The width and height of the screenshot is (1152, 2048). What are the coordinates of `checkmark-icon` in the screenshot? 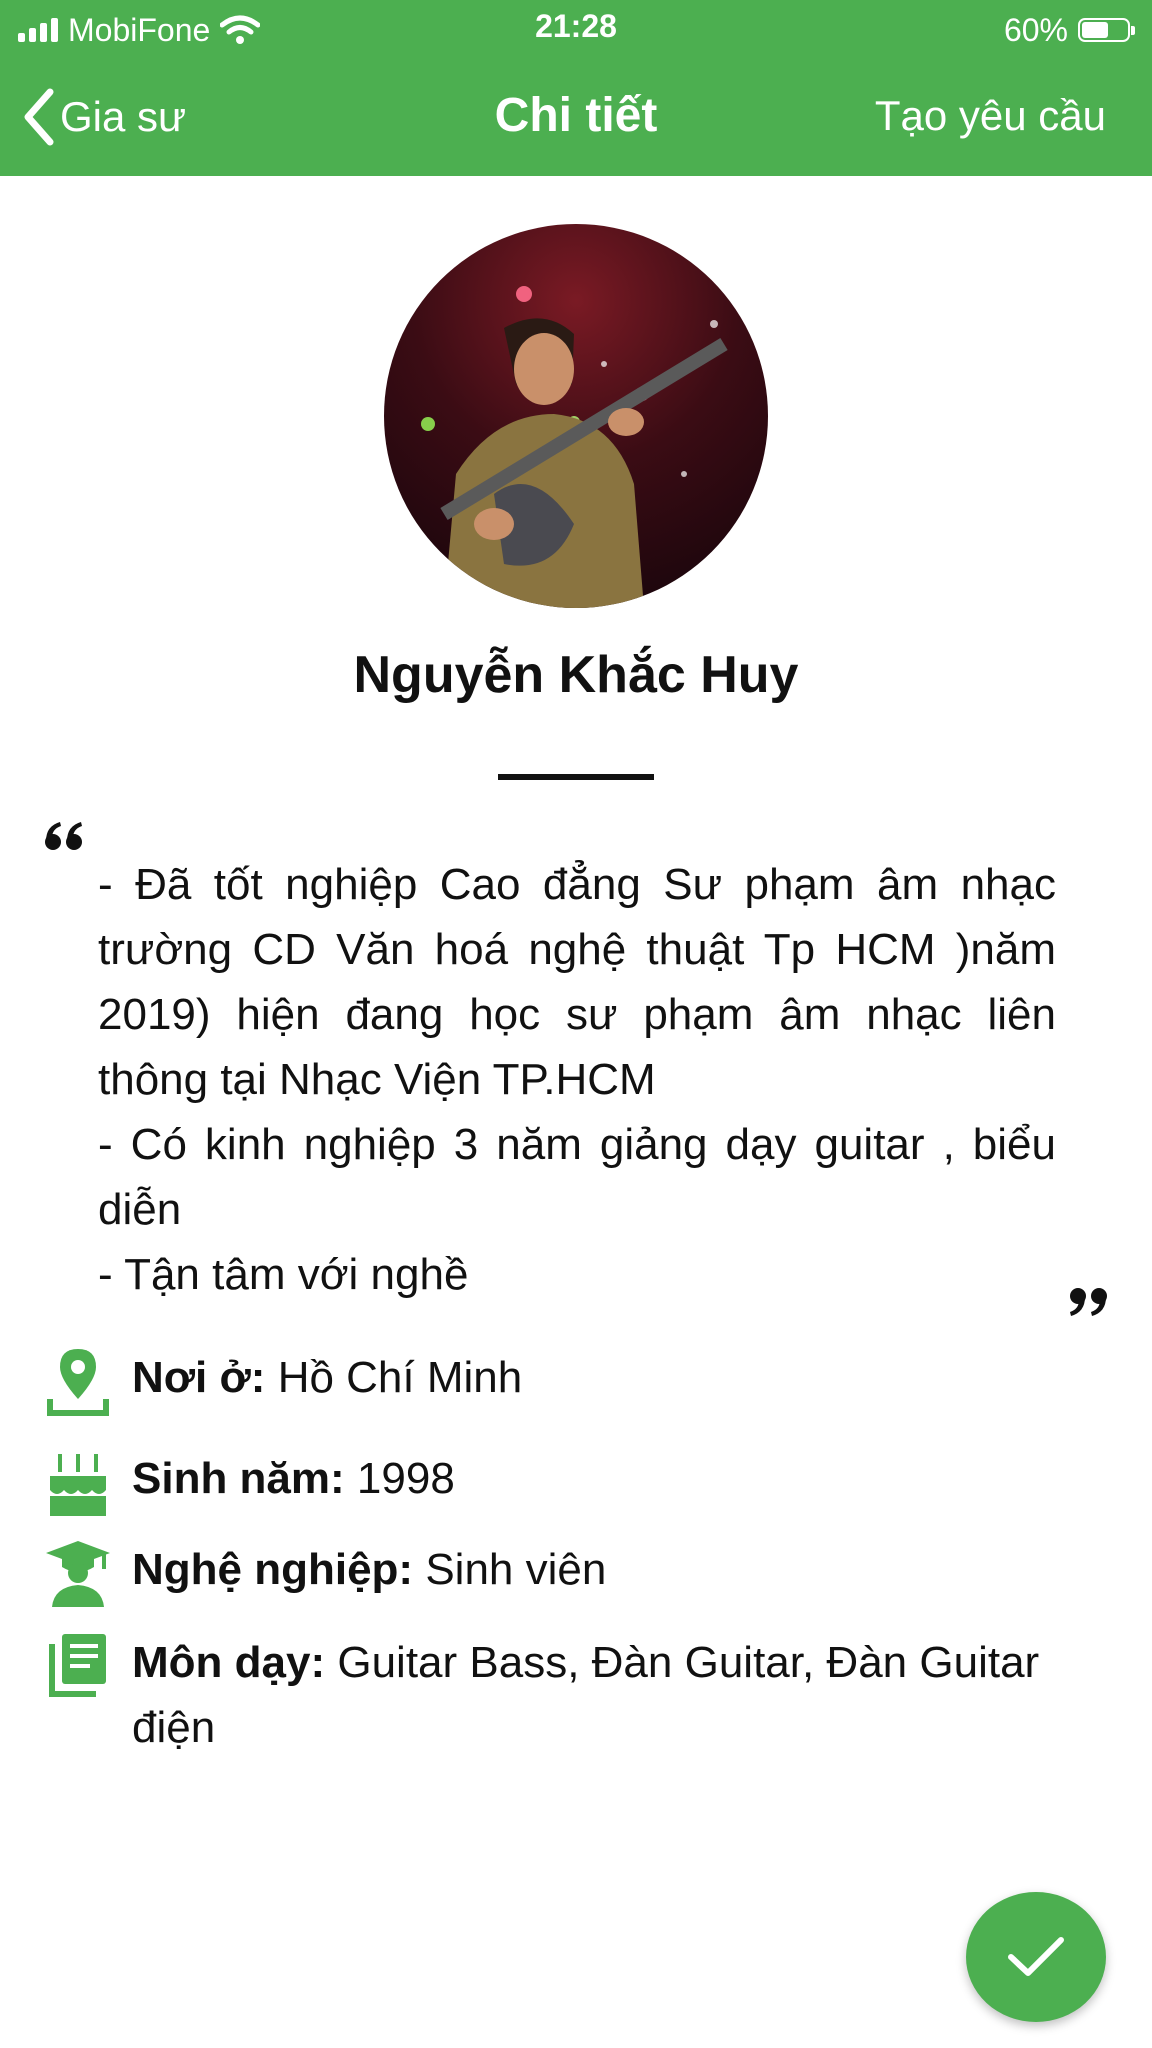 It's located at (1036, 1956).